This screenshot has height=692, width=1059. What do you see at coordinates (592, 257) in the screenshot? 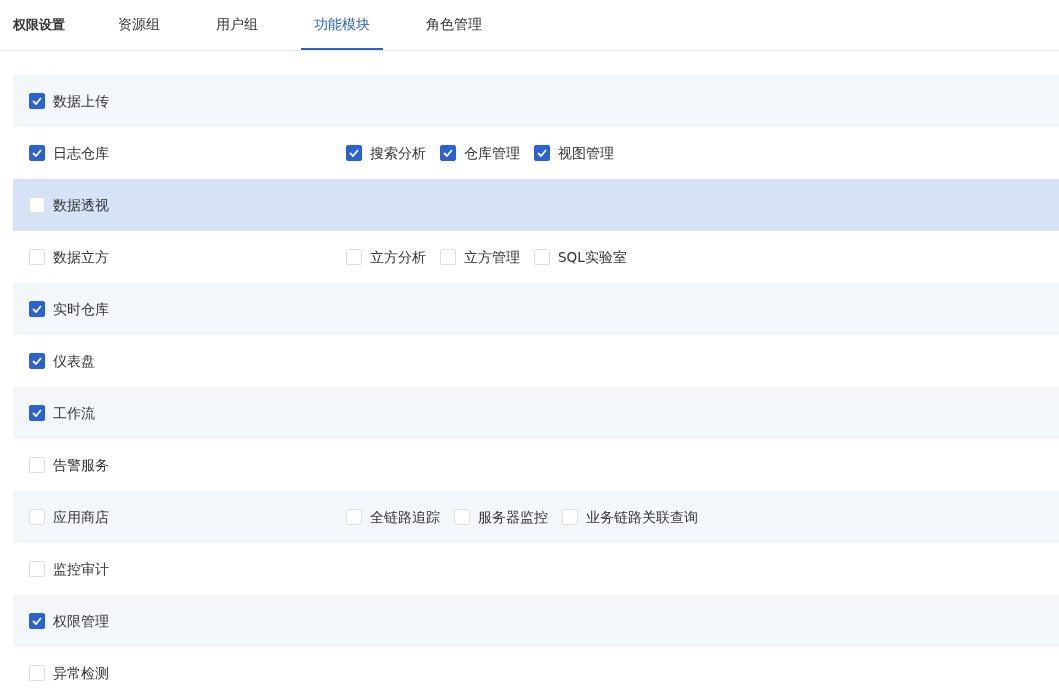
I see `checkbox-label: SQL实验室` at bounding box center [592, 257].